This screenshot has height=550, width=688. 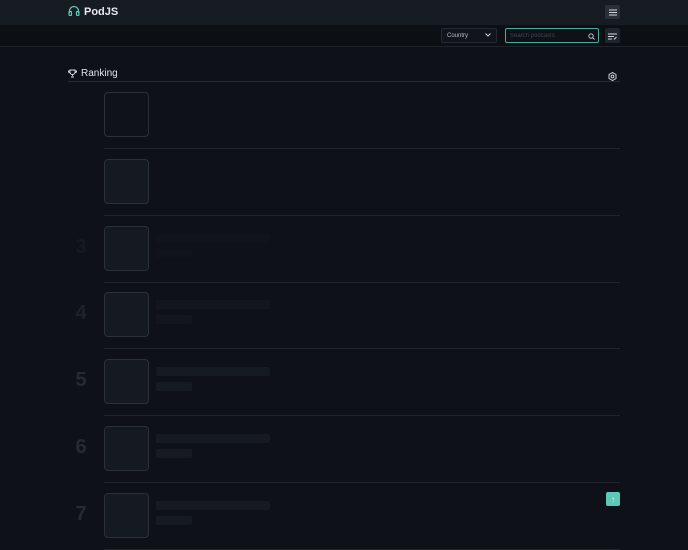 I want to click on search-field, so click(x=552, y=35).